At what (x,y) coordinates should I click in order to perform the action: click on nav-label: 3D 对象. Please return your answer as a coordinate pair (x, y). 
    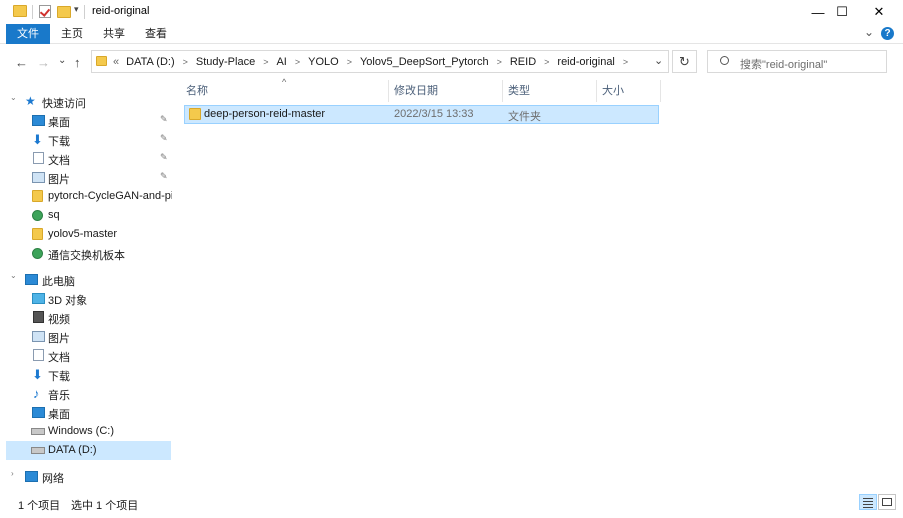
    Looking at the image, I should click on (68, 301).